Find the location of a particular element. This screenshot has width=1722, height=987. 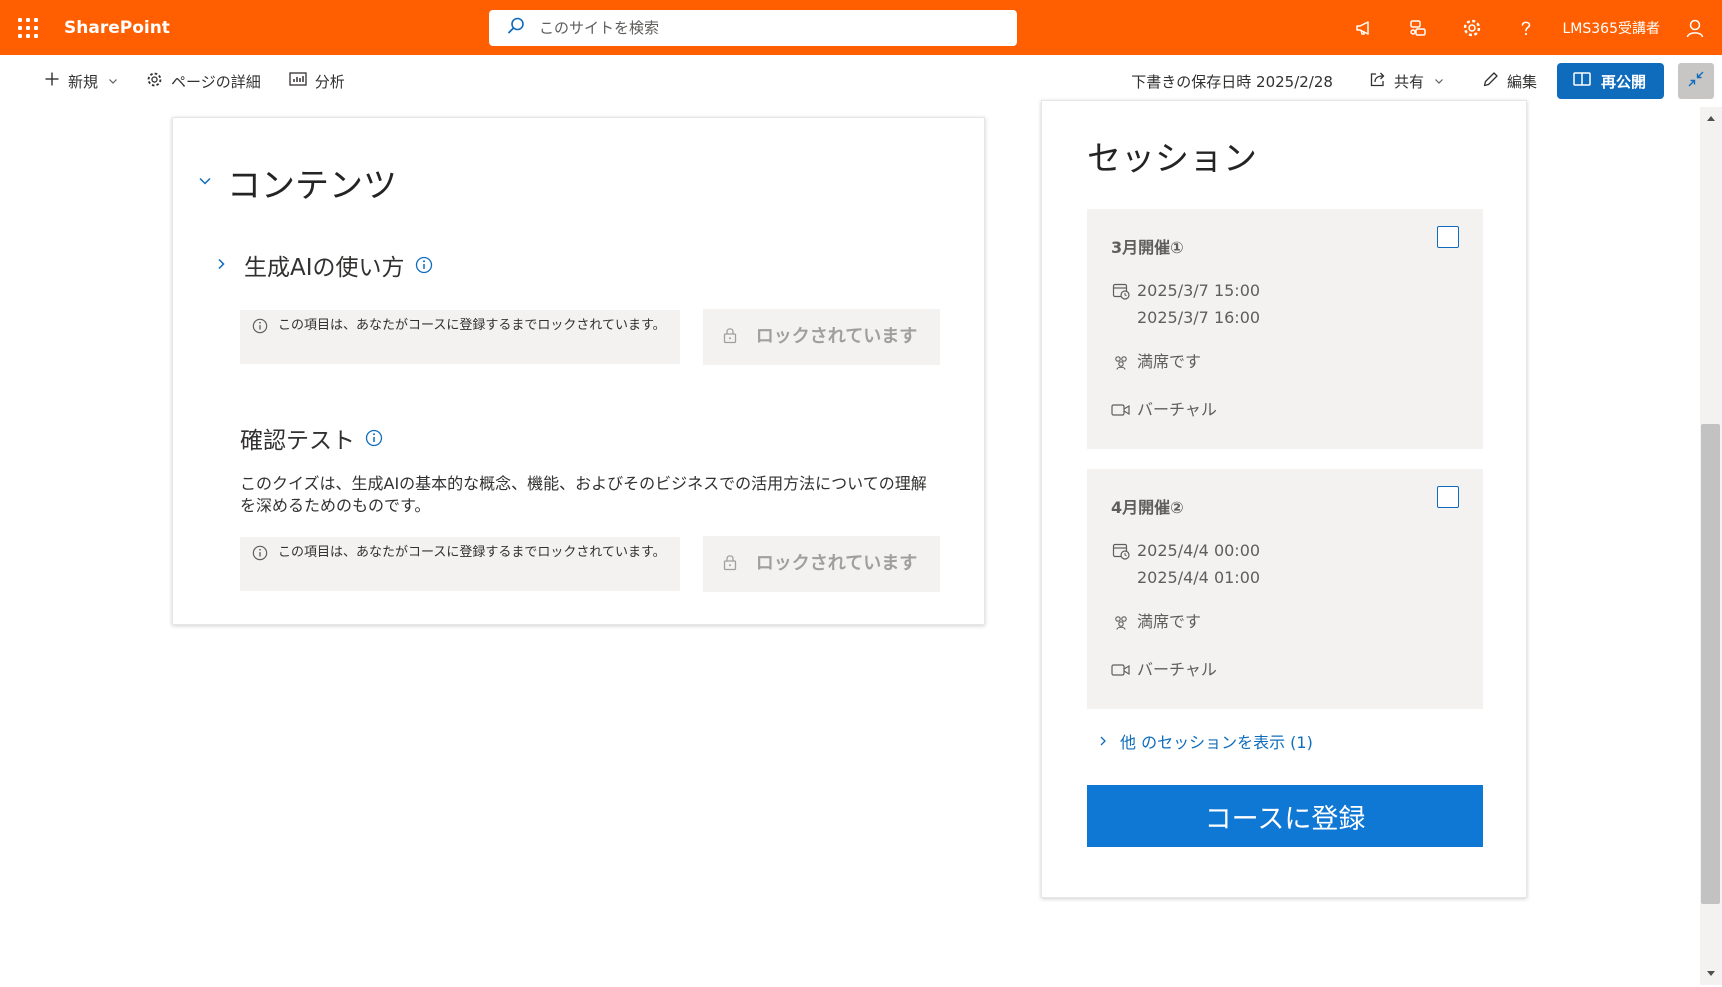

collapse-button is located at coordinates (1696, 81).